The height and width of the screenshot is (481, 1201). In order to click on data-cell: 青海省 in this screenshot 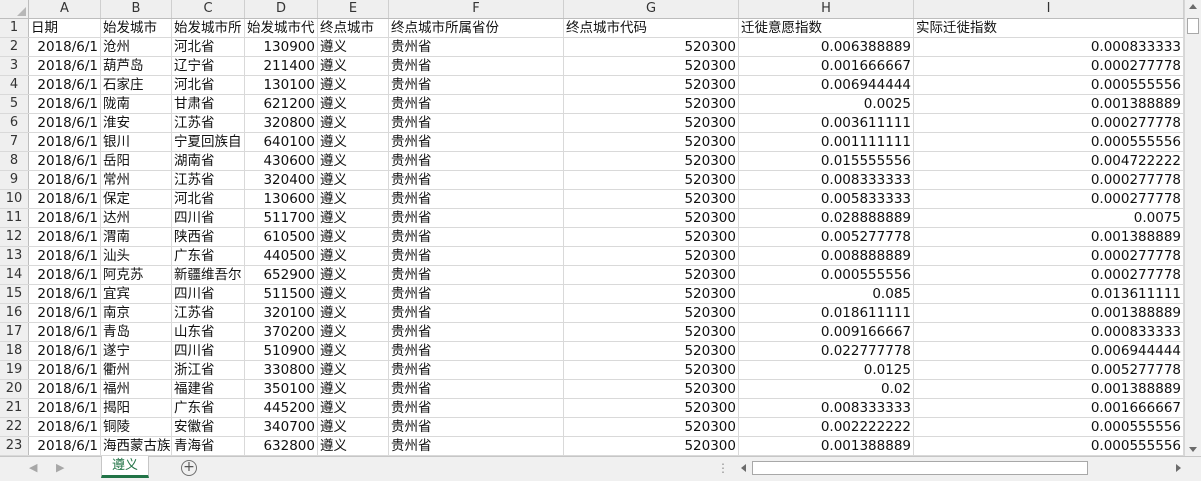, I will do `click(208, 446)`.